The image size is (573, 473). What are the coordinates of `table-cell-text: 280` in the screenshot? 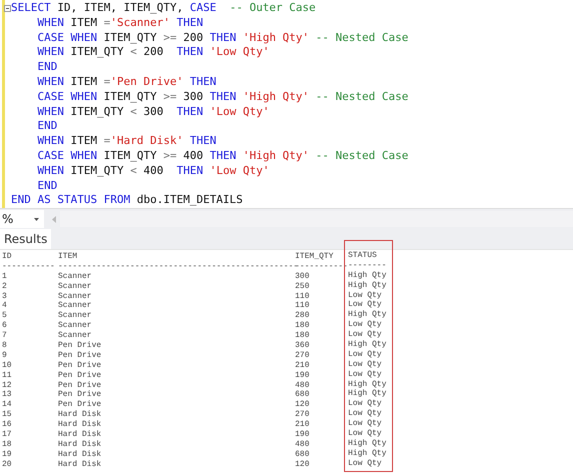 It's located at (302, 316).